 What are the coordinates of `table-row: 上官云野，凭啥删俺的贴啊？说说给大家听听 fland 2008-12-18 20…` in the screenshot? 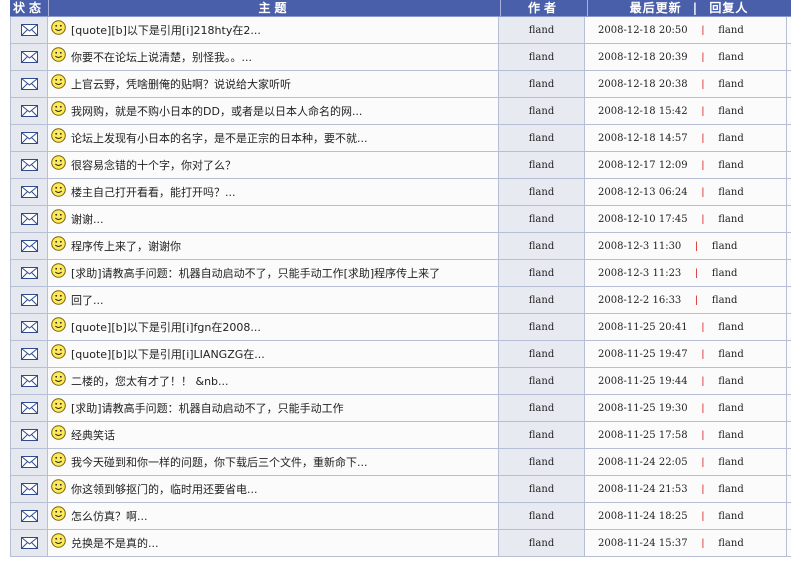 It's located at (400, 84).